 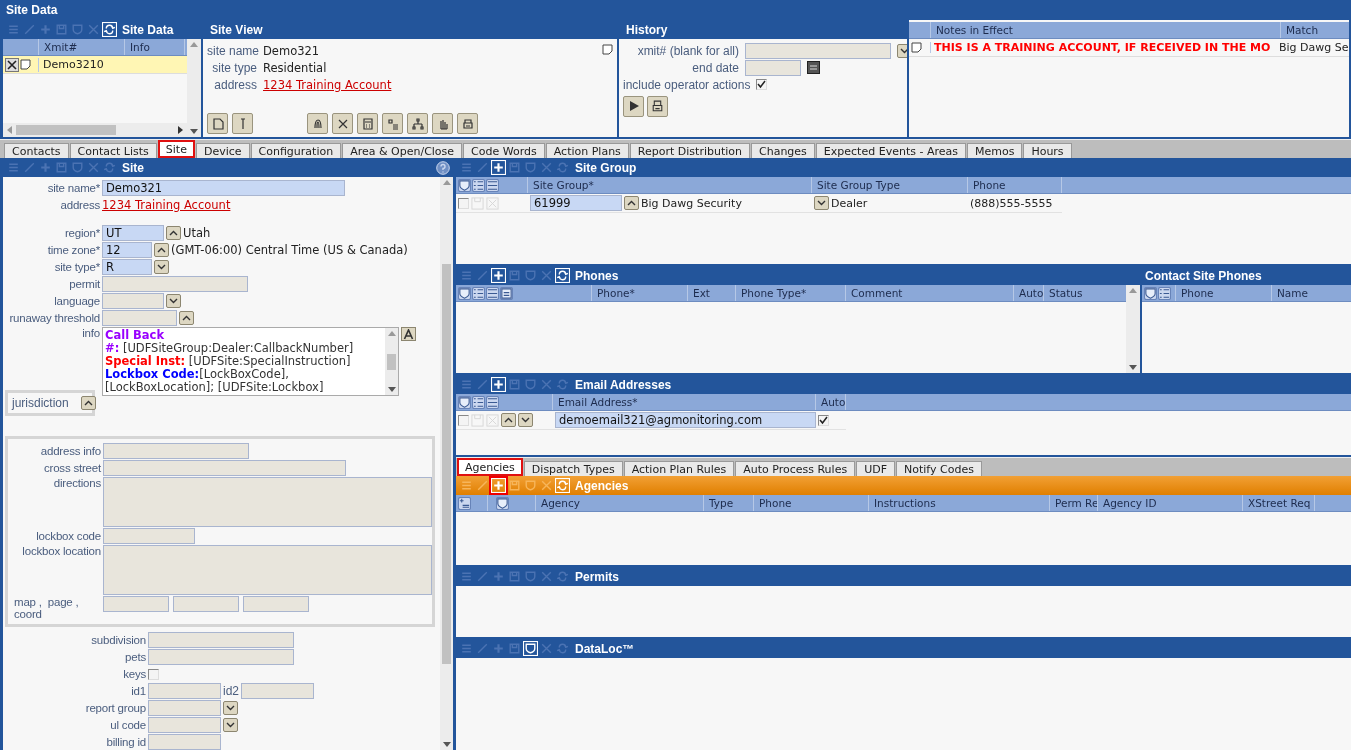 I want to click on tab: Code Words, so click(x=504, y=150).